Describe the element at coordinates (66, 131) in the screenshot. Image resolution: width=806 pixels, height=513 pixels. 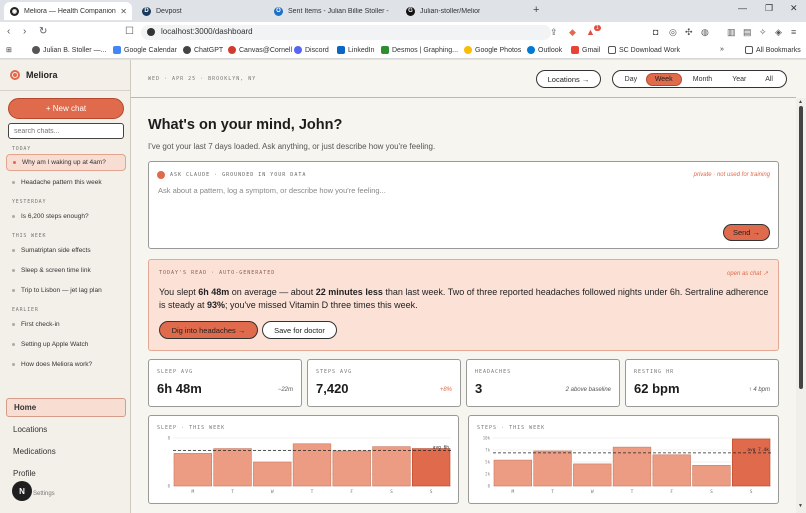
I see `search-chats-input` at that location.